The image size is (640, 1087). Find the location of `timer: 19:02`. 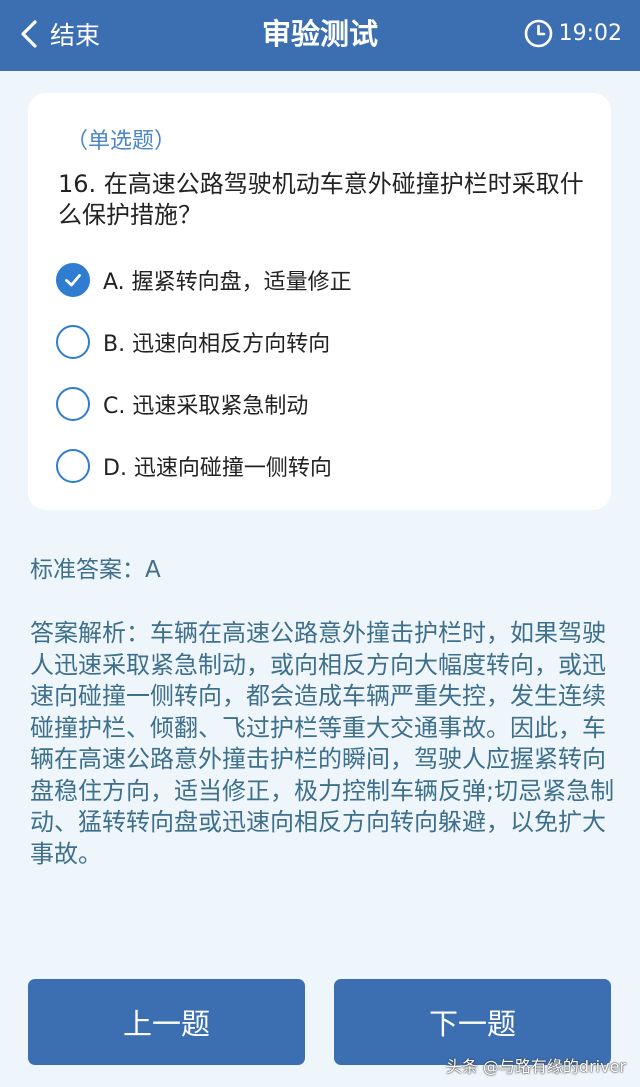

timer: 19:02 is located at coordinates (573, 33).